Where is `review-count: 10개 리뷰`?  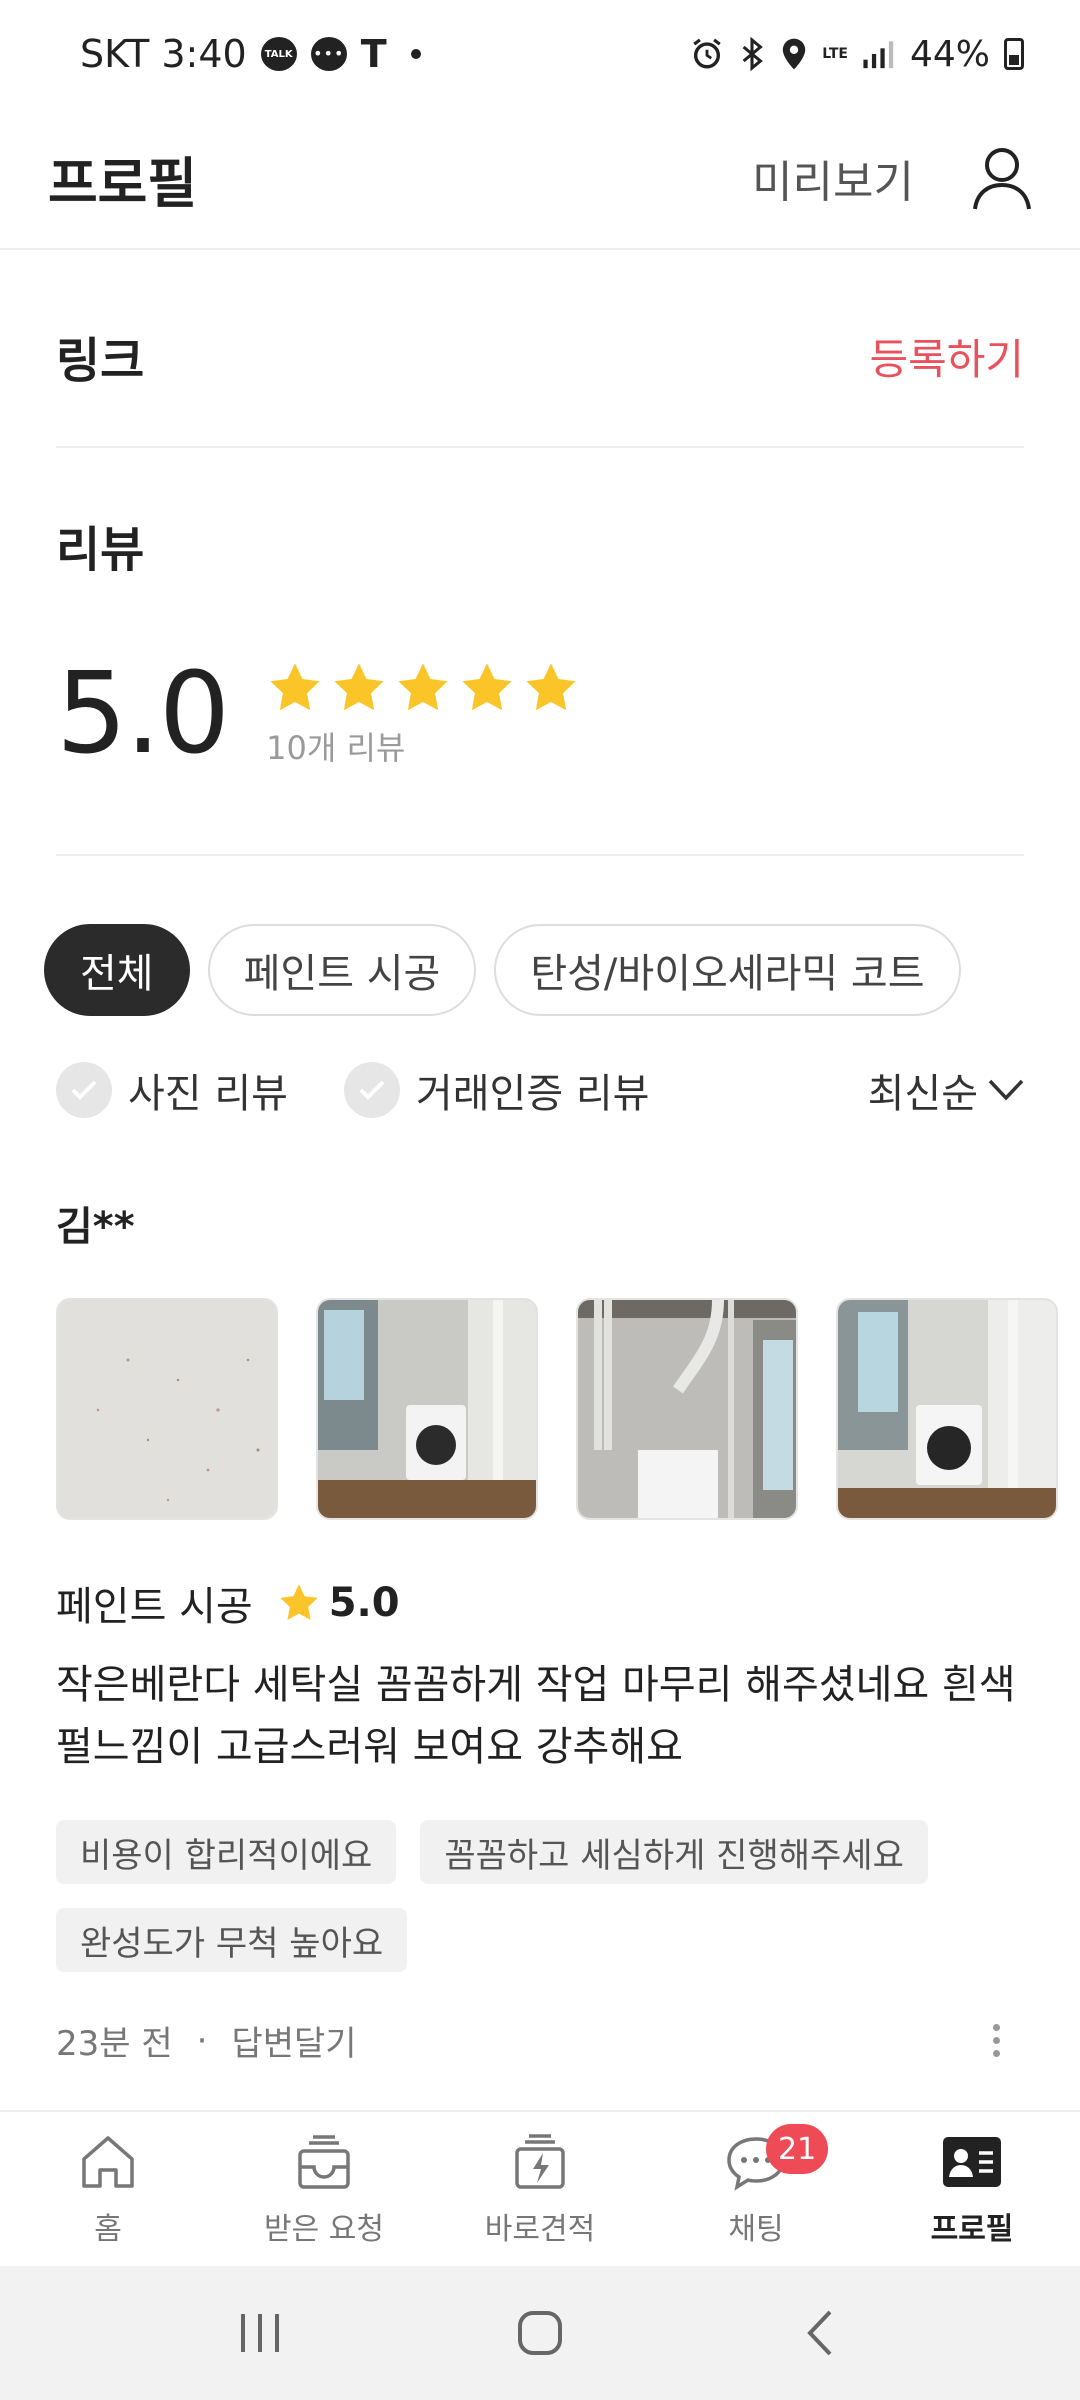
review-count: 10개 리뷰 is located at coordinates (336, 748).